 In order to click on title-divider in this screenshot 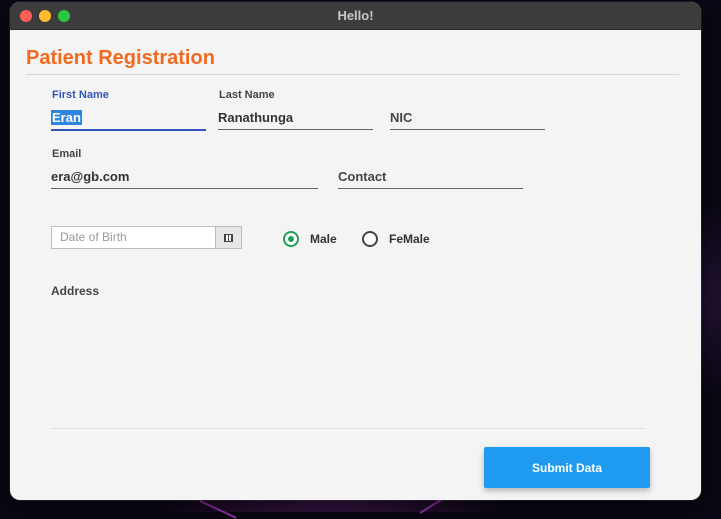, I will do `click(352, 74)`.